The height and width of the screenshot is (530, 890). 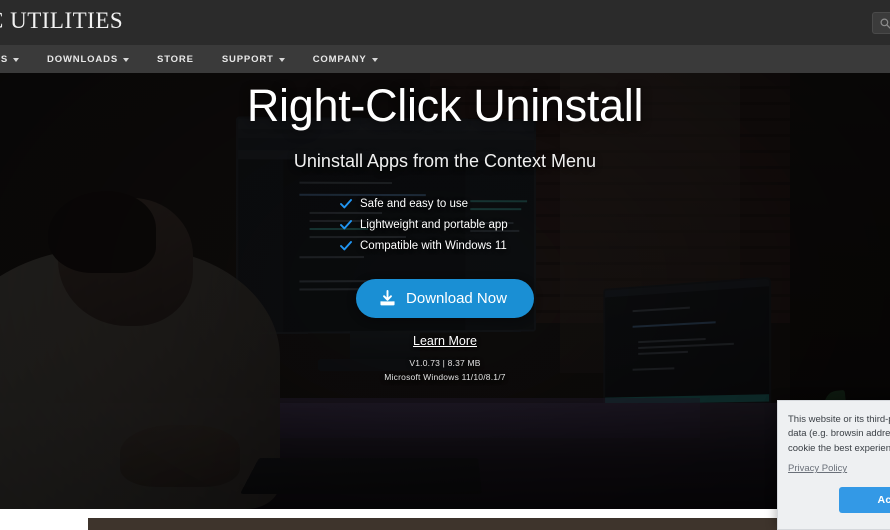 I want to click on header-search-button, so click(x=881, y=23).